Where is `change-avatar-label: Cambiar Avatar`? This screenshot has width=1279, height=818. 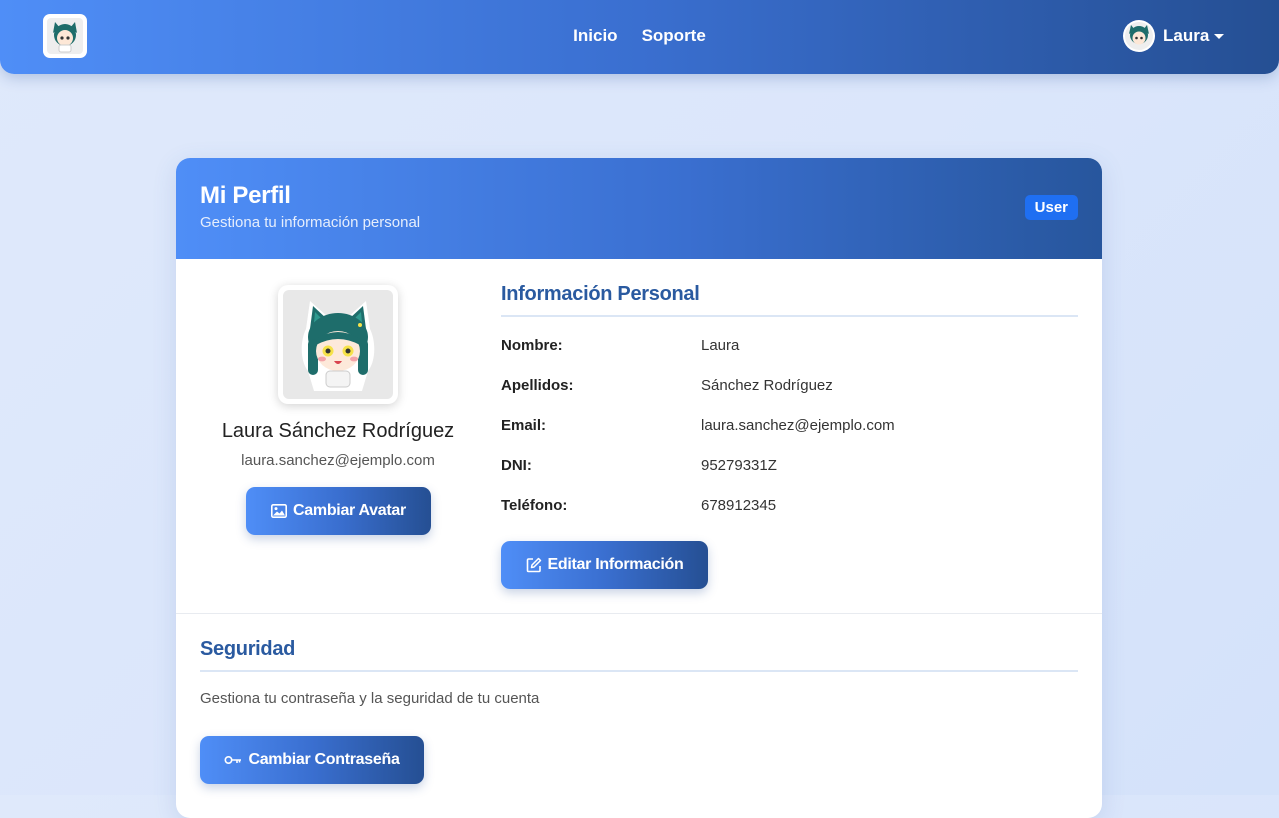
change-avatar-label: Cambiar Avatar is located at coordinates (349, 510).